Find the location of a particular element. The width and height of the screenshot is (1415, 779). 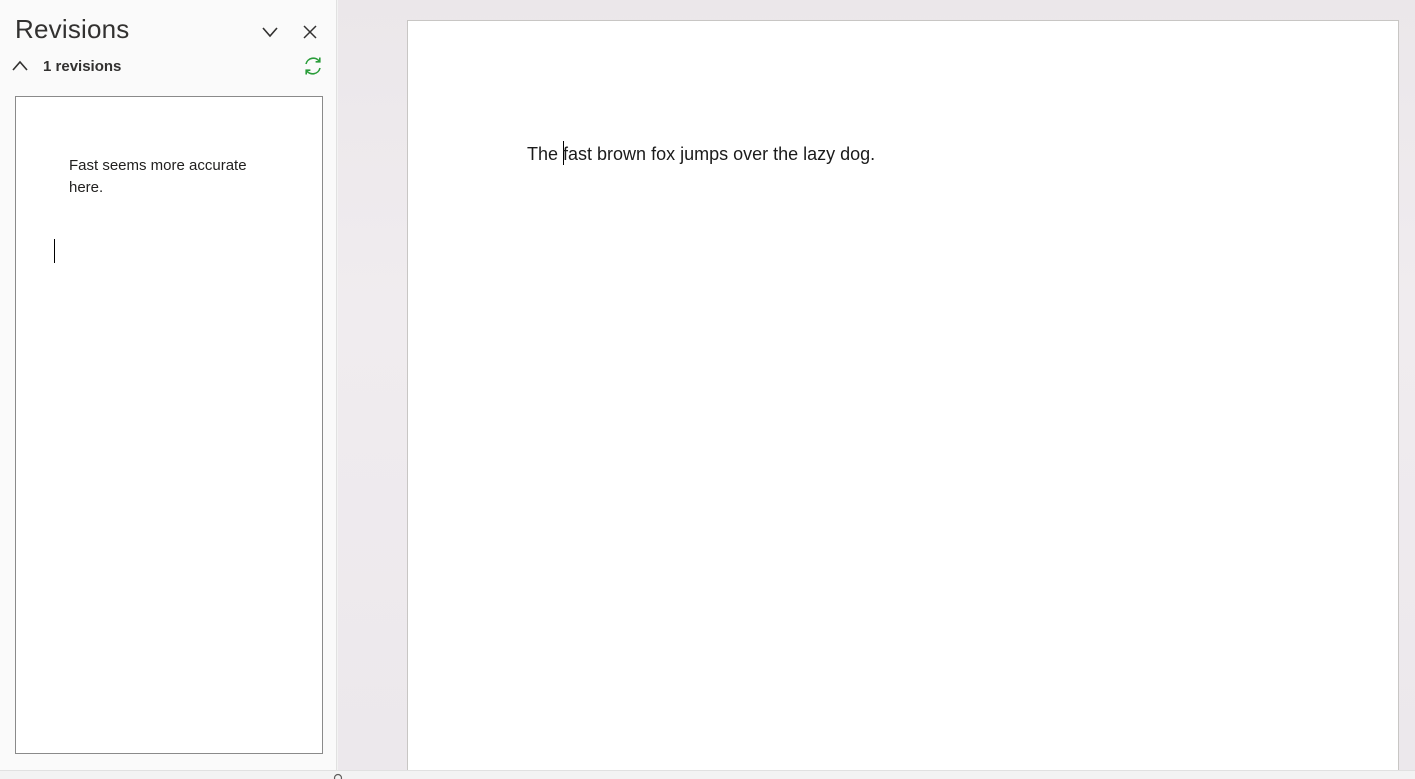

reply-text-caret is located at coordinates (54, 251).